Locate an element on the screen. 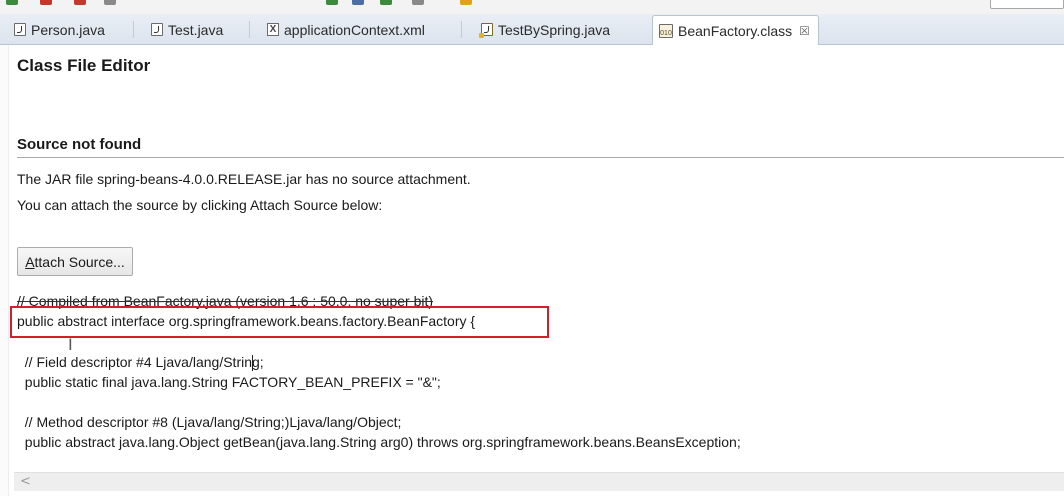 The width and height of the screenshot is (1064, 496). tab-label: BeanFactory.class is located at coordinates (735, 31).